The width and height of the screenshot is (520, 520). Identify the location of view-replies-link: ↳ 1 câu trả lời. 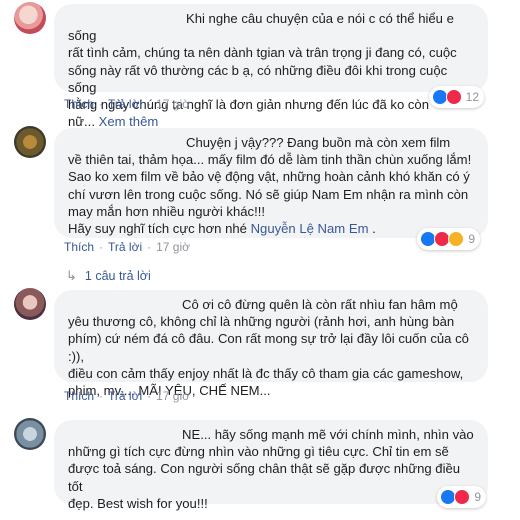
(108, 276).